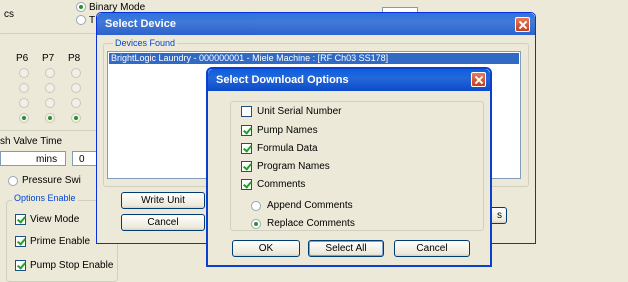  Describe the element at coordinates (287, 148) in the screenshot. I see `formula-data-label: Formula Data` at that location.